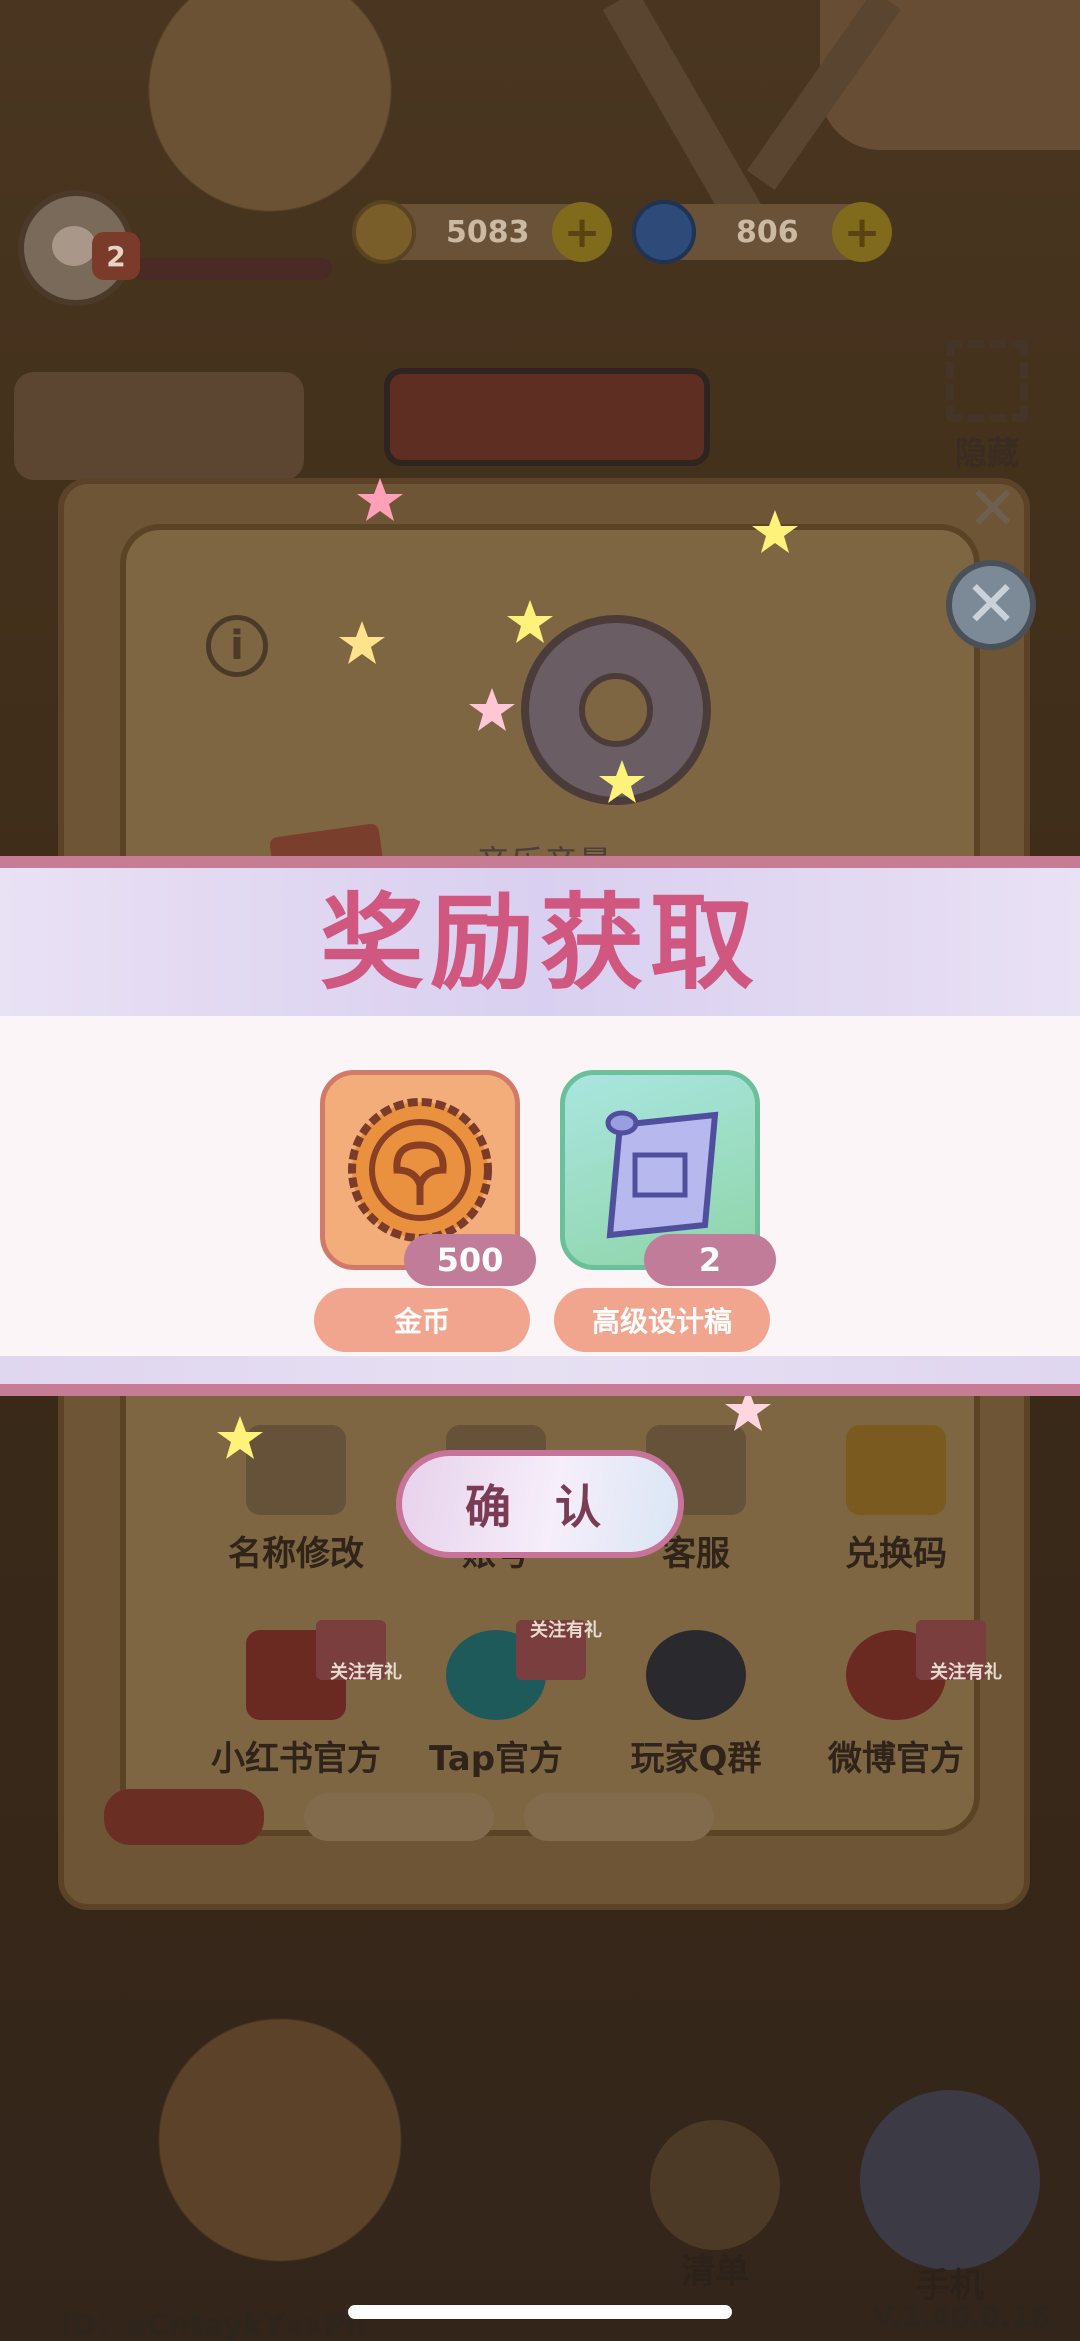 This screenshot has width=1080, height=2341. What do you see at coordinates (710, 1260) in the screenshot?
I see `reward-count: 2` at bounding box center [710, 1260].